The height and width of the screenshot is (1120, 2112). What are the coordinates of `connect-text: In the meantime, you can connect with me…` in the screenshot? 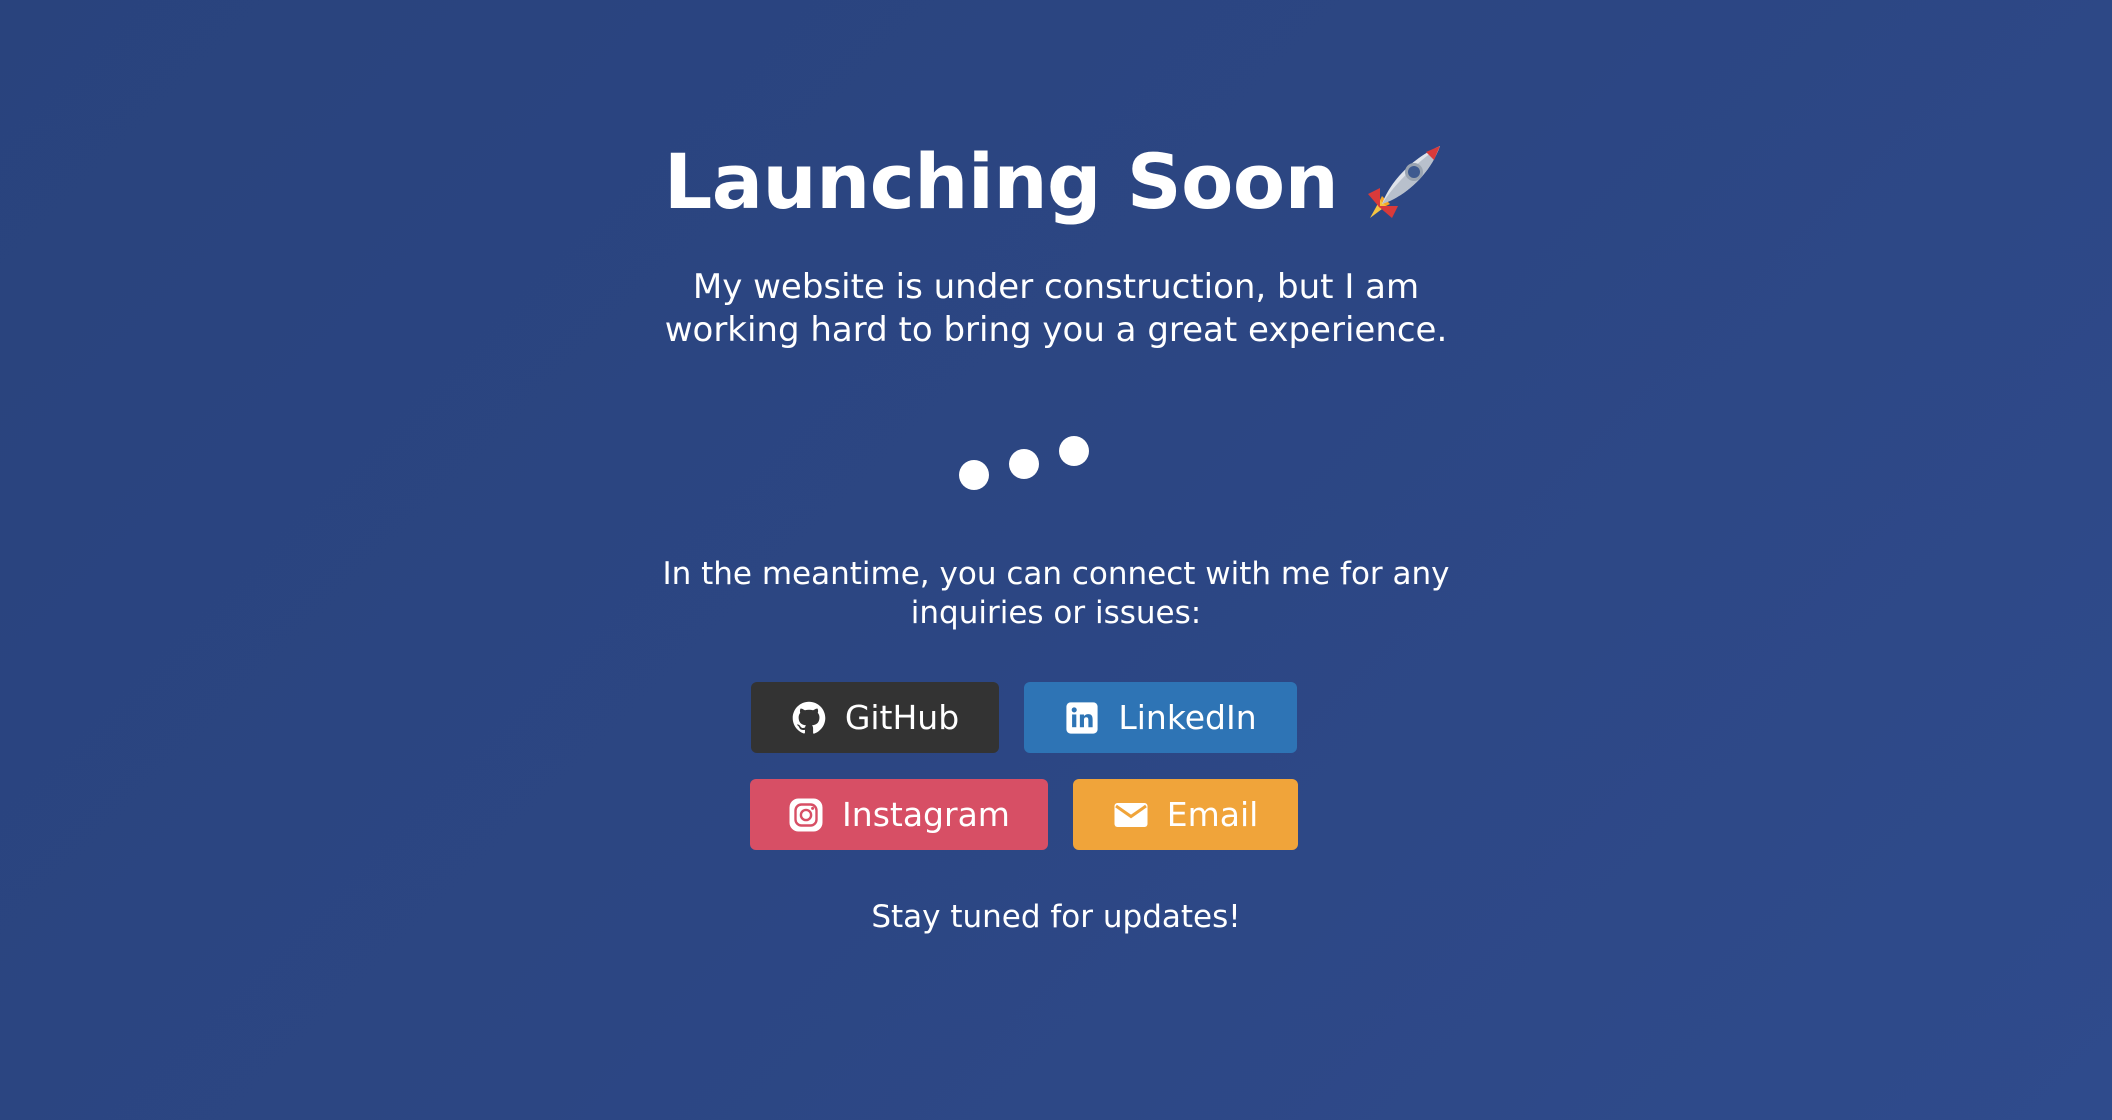 It's located at (1056, 593).